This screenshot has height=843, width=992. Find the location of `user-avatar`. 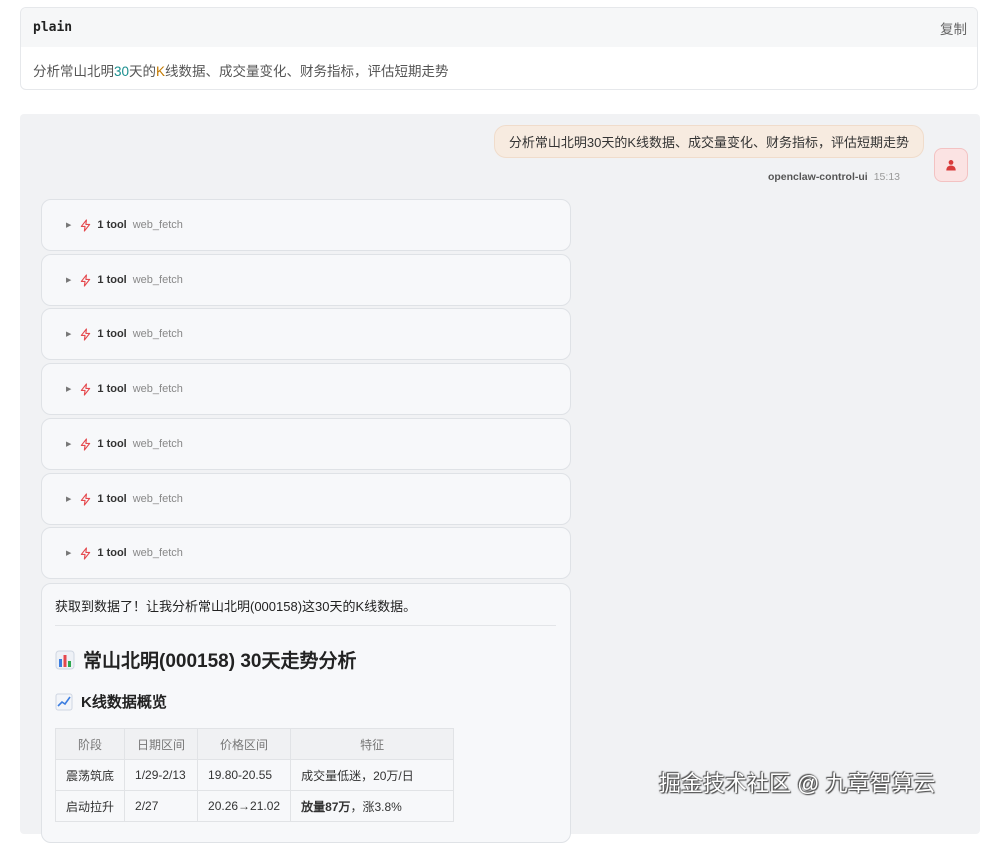

user-avatar is located at coordinates (951, 165).